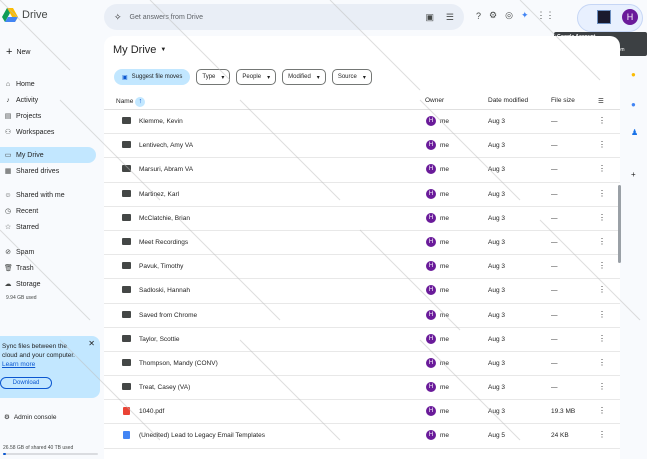  What do you see at coordinates (27, 100) in the screenshot?
I see `sidebar-item-label: Activity` at bounding box center [27, 100].